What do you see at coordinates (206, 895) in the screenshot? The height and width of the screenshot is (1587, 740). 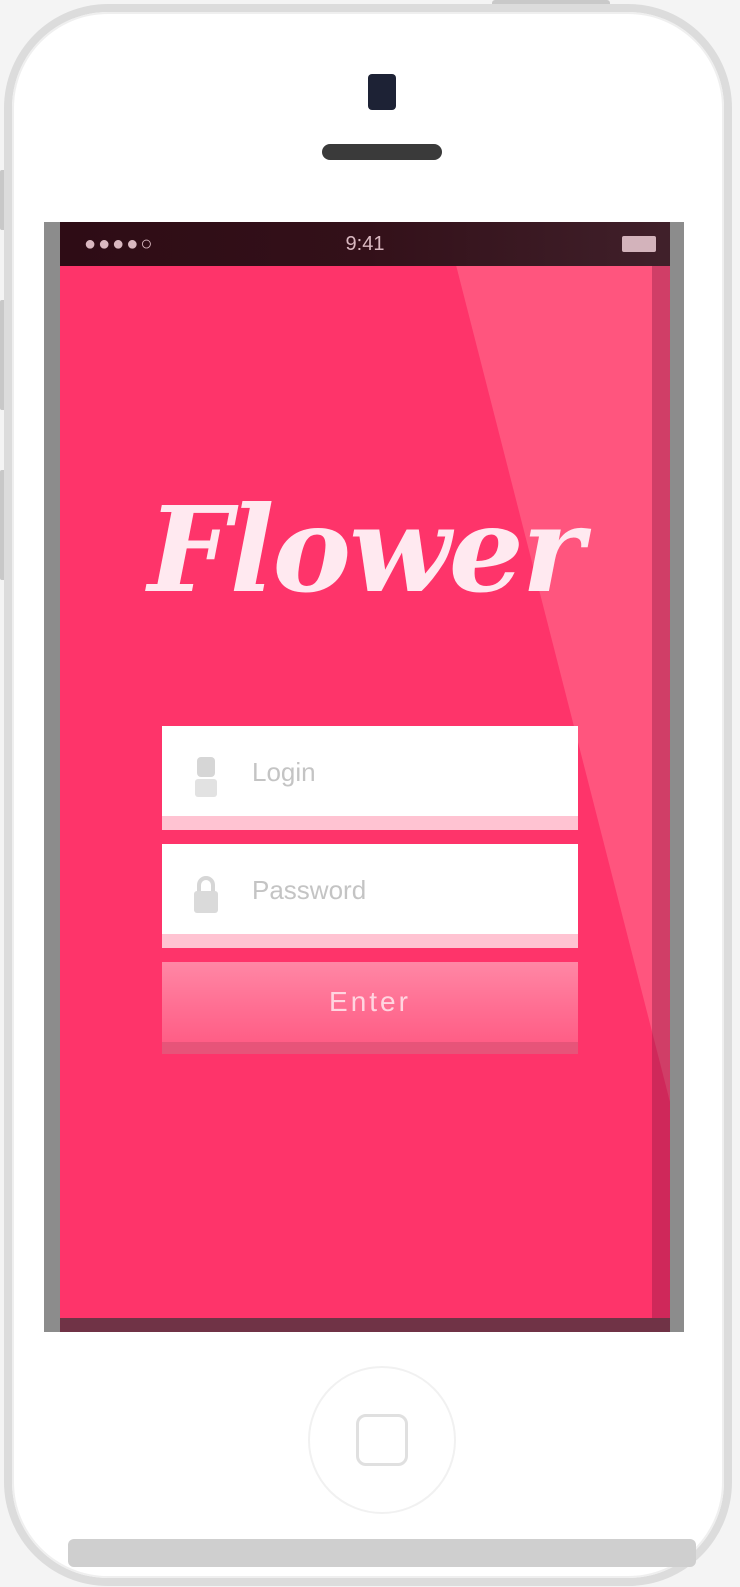 I see `lock-icon` at bounding box center [206, 895].